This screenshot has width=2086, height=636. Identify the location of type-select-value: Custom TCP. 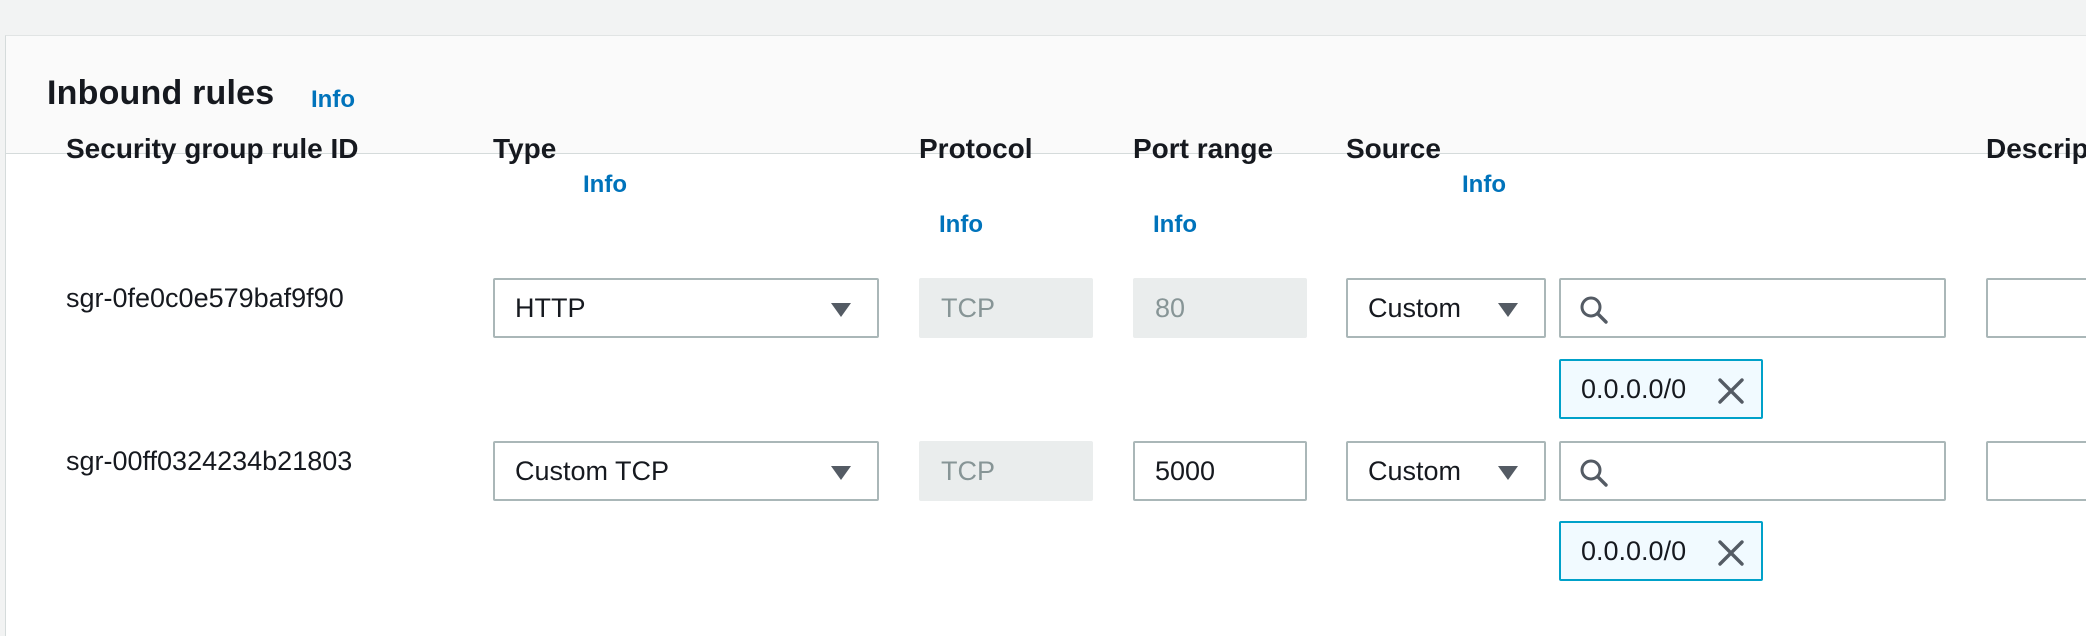
(592, 470).